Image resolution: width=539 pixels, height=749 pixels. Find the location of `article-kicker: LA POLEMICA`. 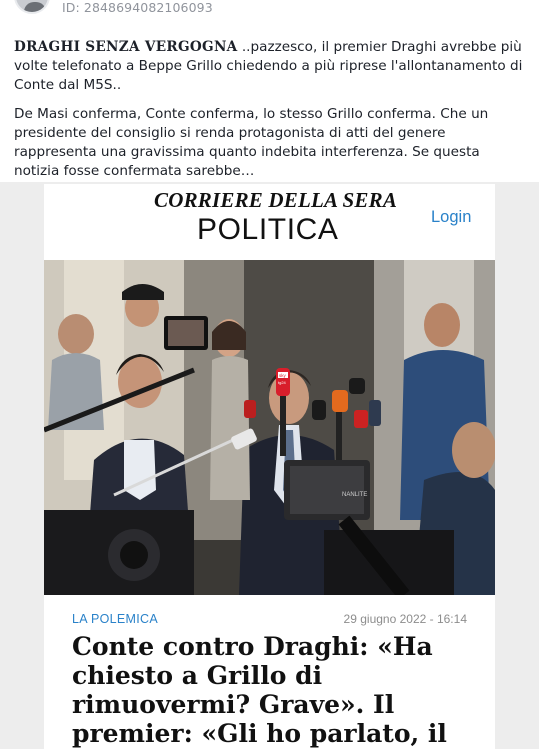

article-kicker: LA POLEMICA is located at coordinates (115, 619).